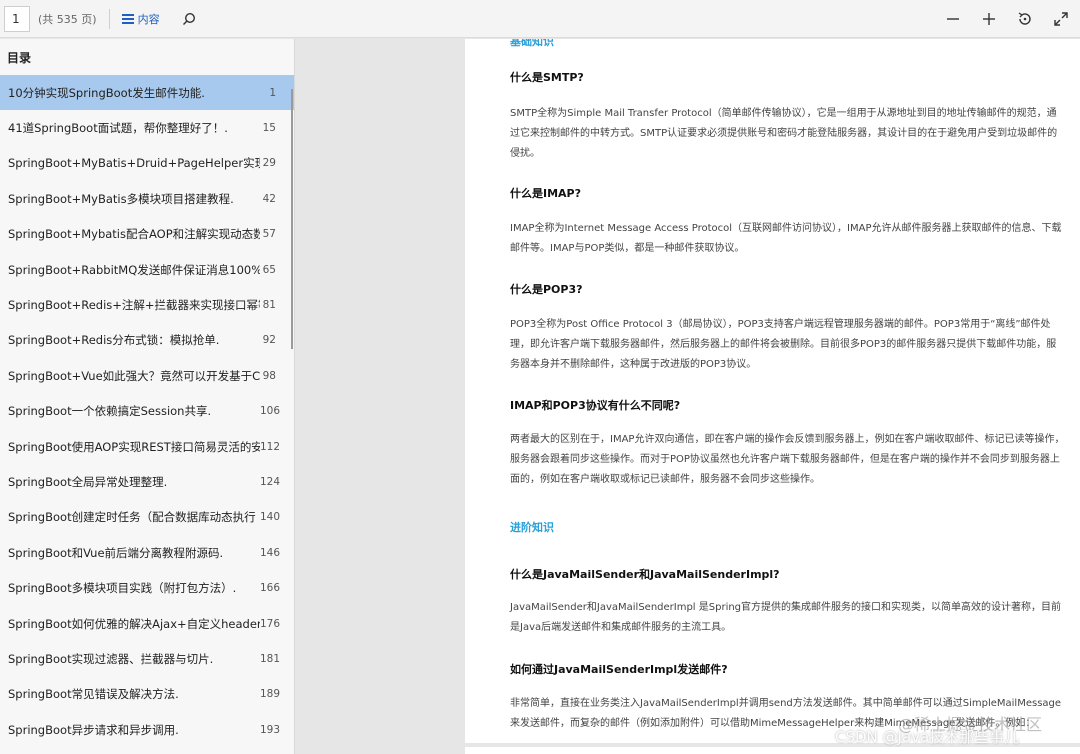 This screenshot has width=1080, height=754. I want to click on toc-item-page: 1, so click(272, 92).